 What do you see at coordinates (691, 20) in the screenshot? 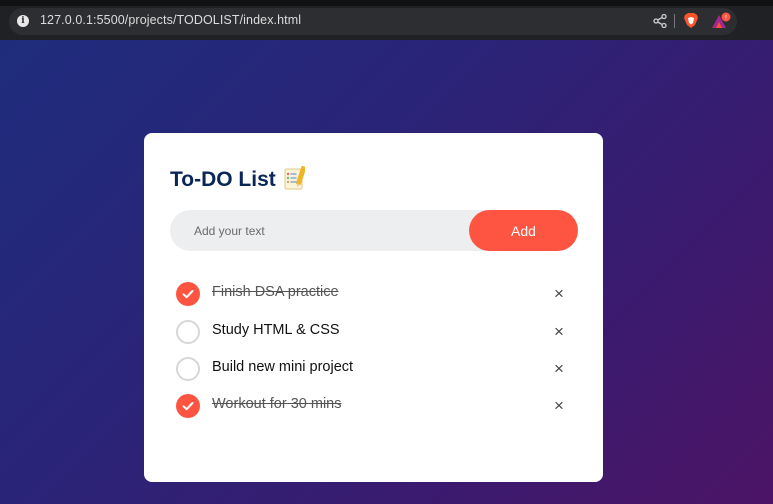
I see `brave-shields-icon` at bounding box center [691, 20].